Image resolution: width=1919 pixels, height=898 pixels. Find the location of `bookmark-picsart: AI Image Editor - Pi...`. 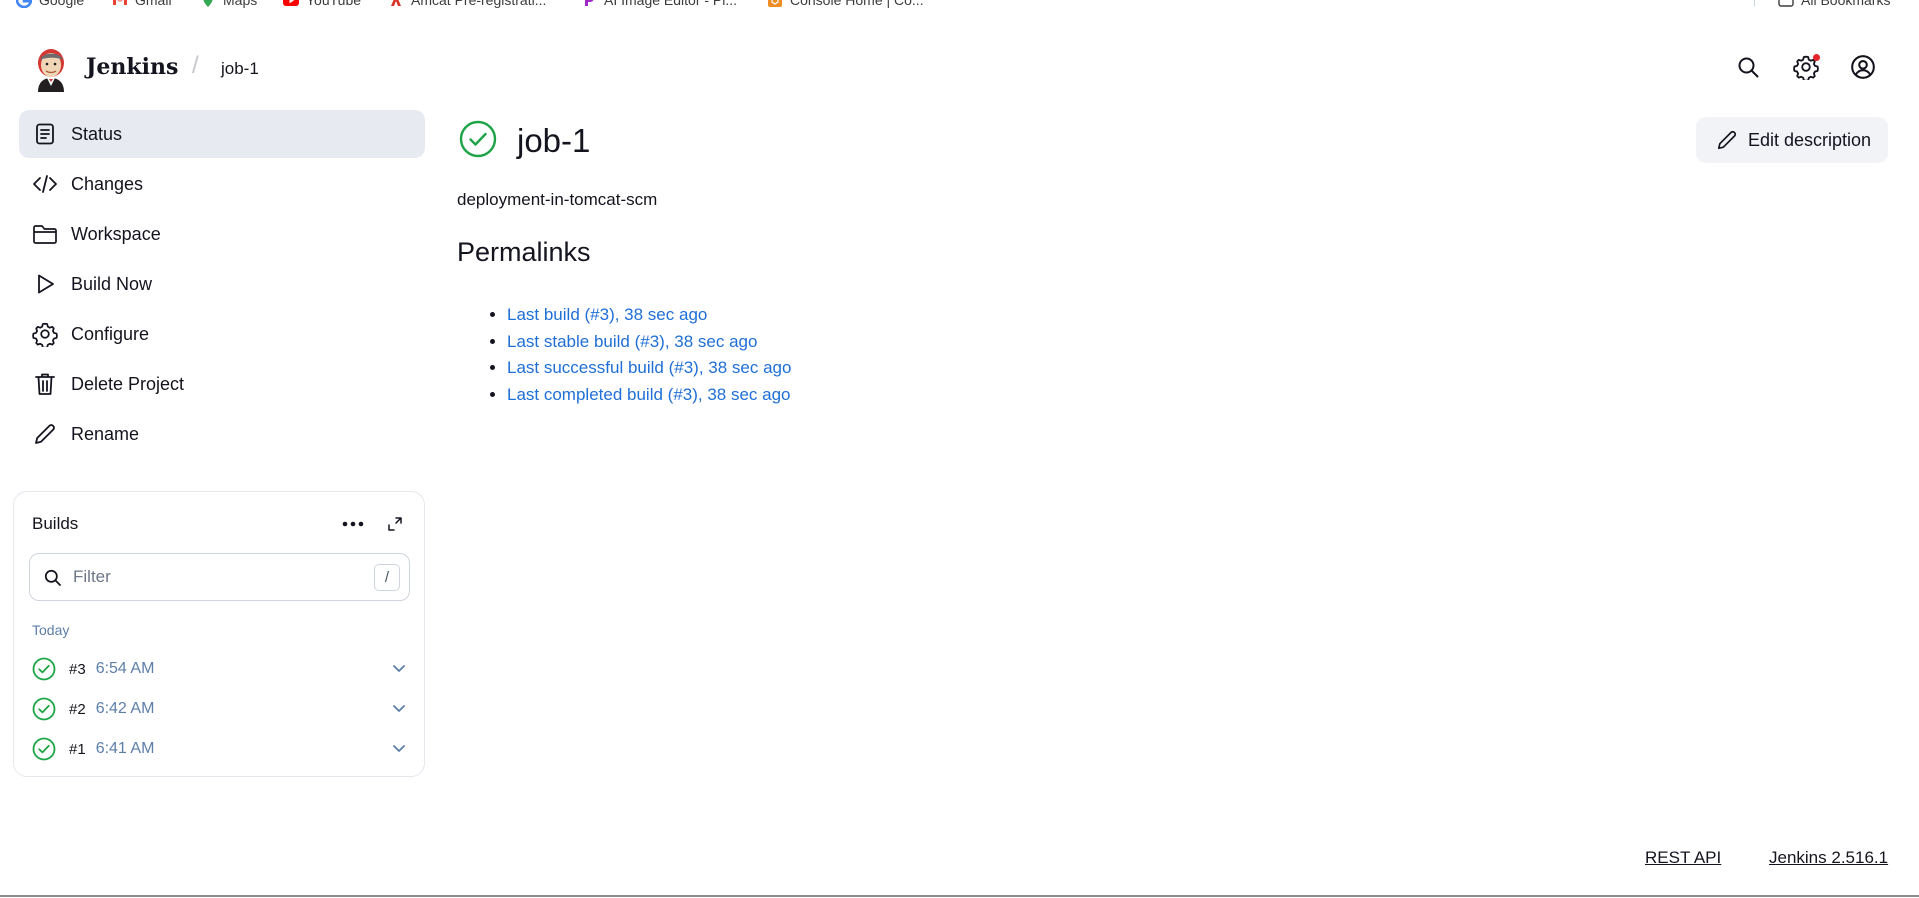

bookmark-picsart: AI Image Editor - Pi... is located at coordinates (659, 6).